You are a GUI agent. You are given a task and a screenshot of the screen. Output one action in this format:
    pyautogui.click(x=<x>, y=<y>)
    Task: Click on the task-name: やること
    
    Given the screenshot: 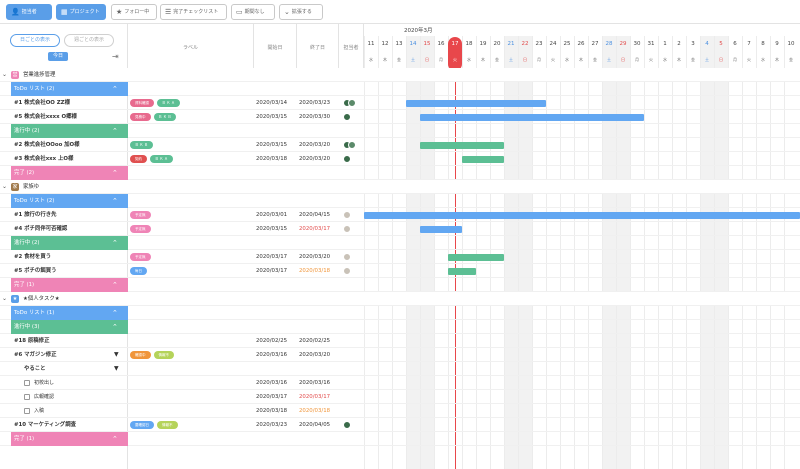 What is the action you would take?
    pyautogui.click(x=35, y=369)
    